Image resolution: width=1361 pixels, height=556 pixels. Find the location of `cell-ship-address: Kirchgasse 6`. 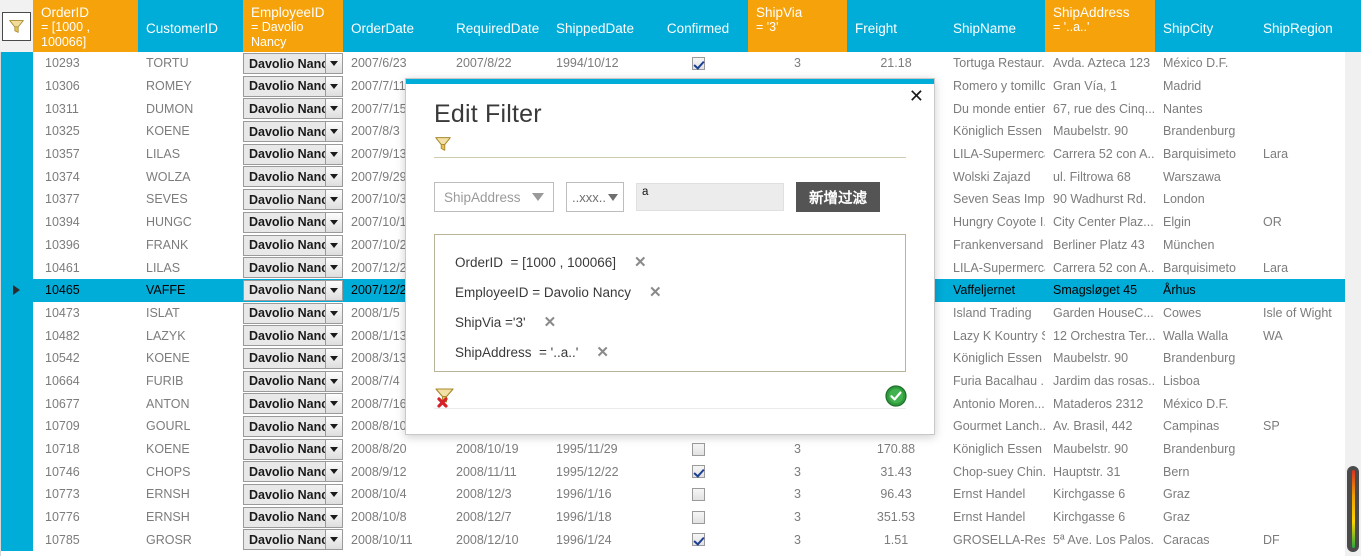

cell-ship-address: Kirchgasse 6 is located at coordinates (1100, 494).